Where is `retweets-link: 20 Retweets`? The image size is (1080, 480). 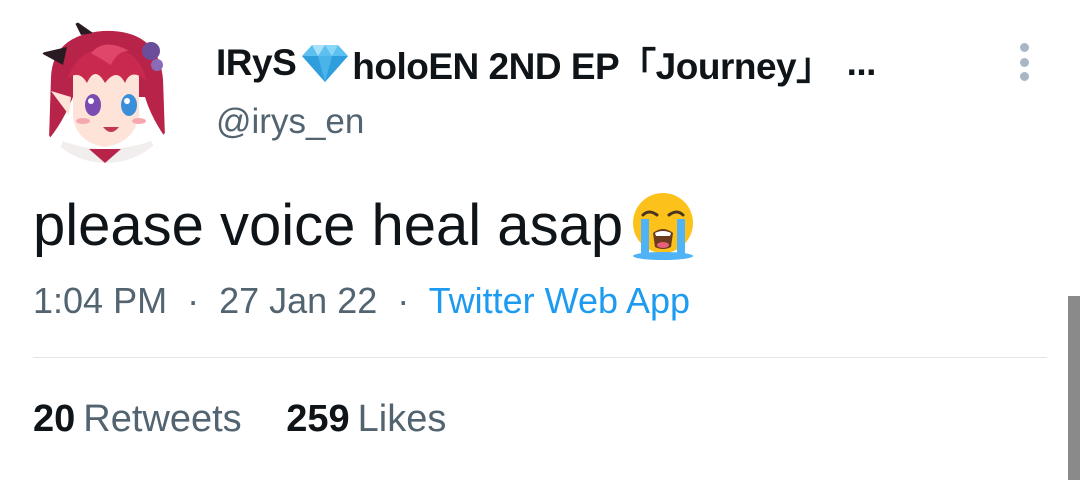
retweets-link: 20 Retweets is located at coordinates (142, 419).